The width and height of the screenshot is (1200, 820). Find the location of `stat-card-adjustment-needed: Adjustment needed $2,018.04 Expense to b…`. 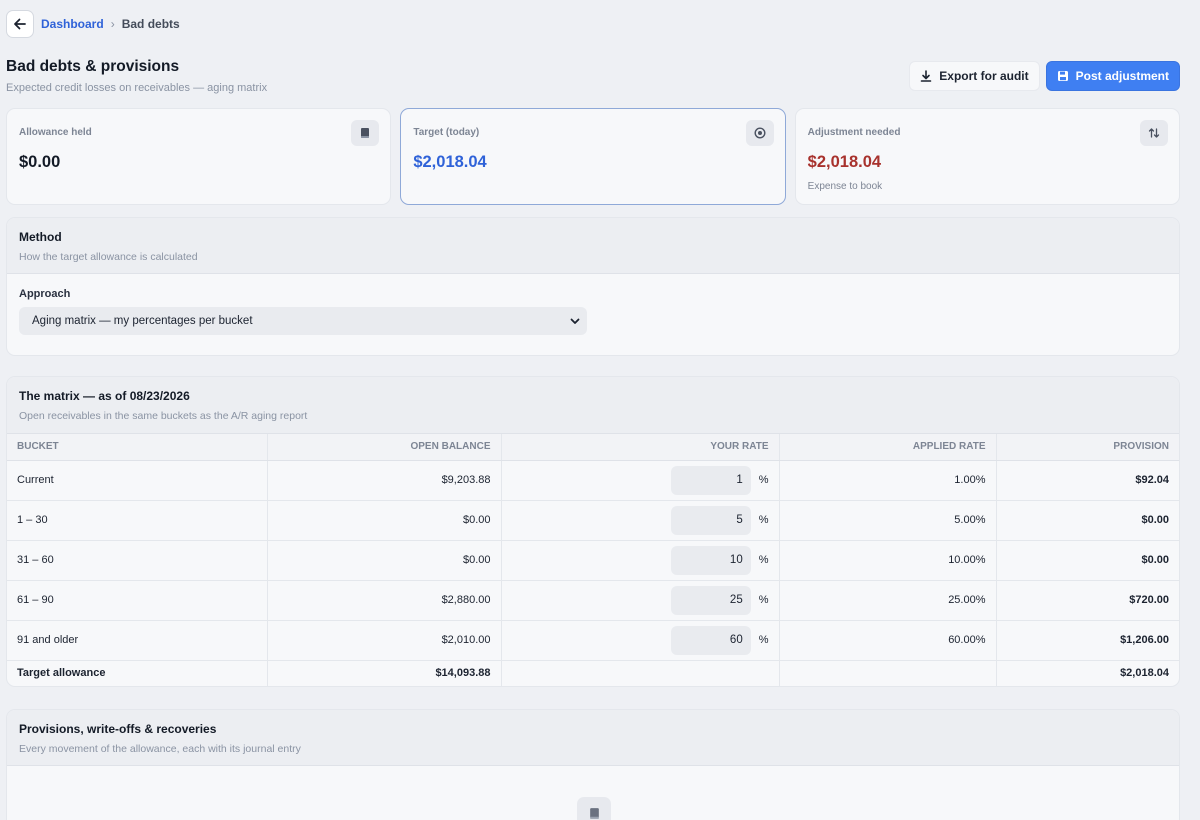

stat-card-adjustment-needed: Adjustment needed $2,018.04 Expense to b… is located at coordinates (987, 156).